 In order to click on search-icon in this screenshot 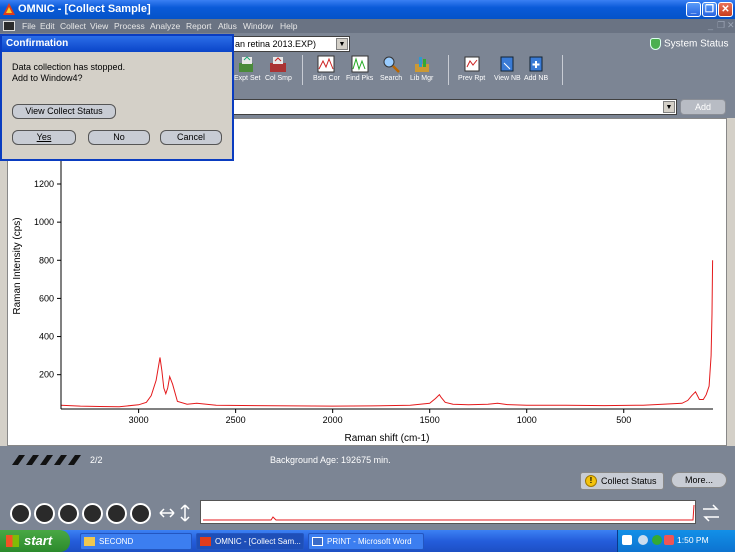, I will do `click(391, 64)`.